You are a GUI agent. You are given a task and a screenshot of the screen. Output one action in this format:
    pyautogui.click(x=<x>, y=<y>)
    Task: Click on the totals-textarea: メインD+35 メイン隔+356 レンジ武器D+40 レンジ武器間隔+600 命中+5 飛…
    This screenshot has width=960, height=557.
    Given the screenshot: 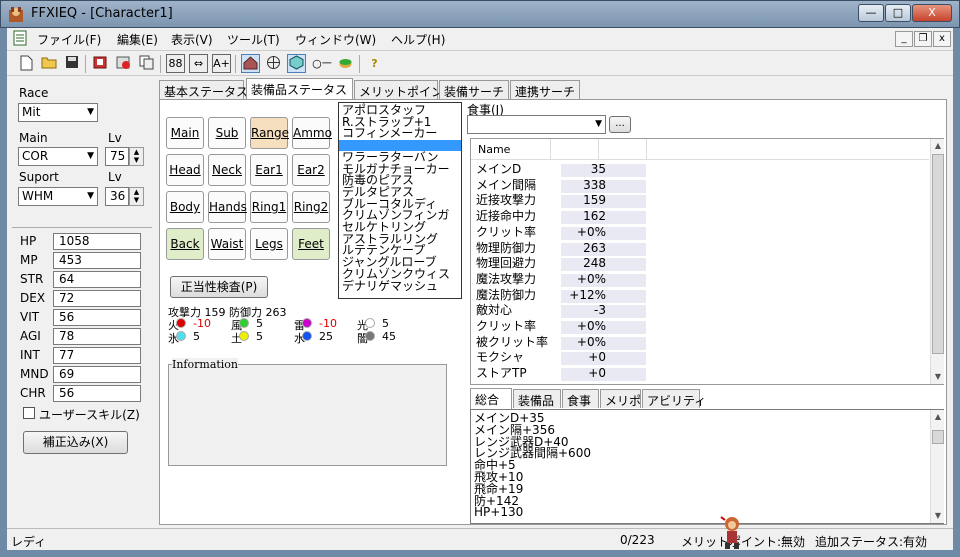 What is the action you would take?
    pyautogui.click(x=707, y=466)
    